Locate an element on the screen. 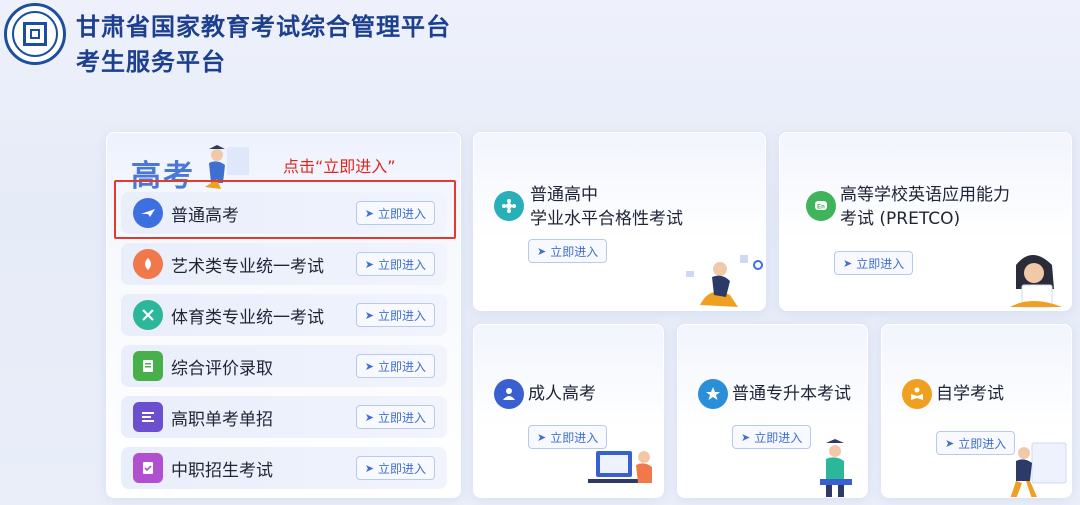 This screenshot has height=505, width=1080. art-icon is located at coordinates (148, 264).